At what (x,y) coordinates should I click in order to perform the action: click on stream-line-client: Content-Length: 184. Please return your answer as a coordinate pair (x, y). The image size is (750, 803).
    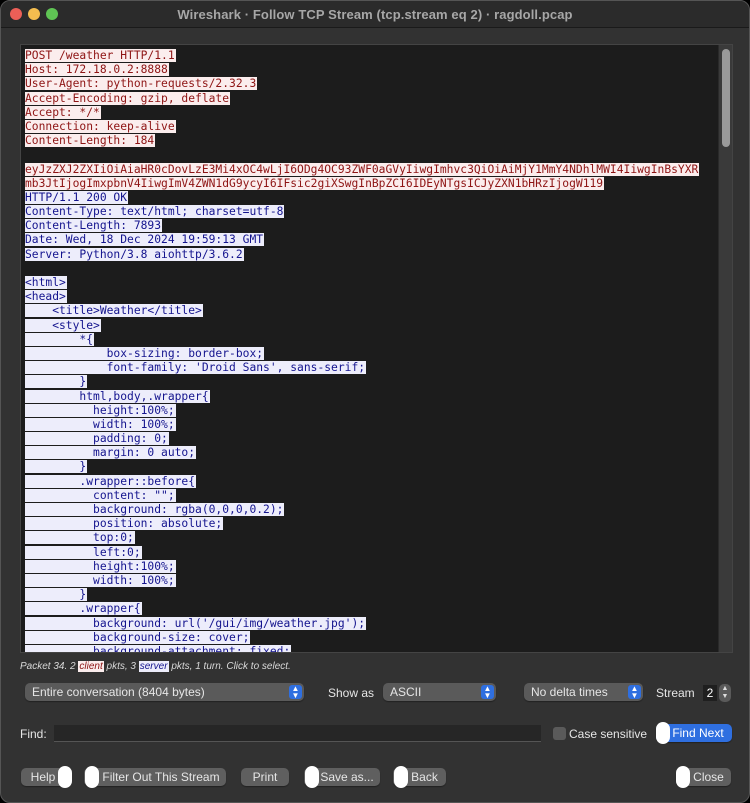
    Looking at the image, I should click on (370, 141).